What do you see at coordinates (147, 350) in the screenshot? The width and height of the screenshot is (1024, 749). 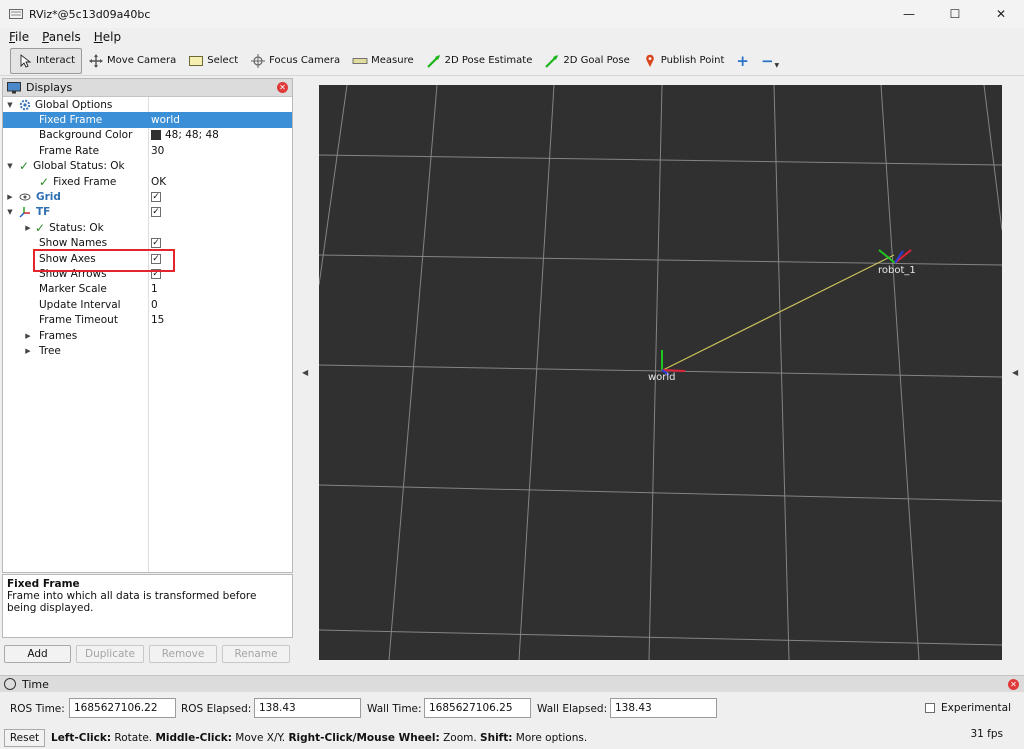 I see `tree-row-tree: ▶ Tree` at bounding box center [147, 350].